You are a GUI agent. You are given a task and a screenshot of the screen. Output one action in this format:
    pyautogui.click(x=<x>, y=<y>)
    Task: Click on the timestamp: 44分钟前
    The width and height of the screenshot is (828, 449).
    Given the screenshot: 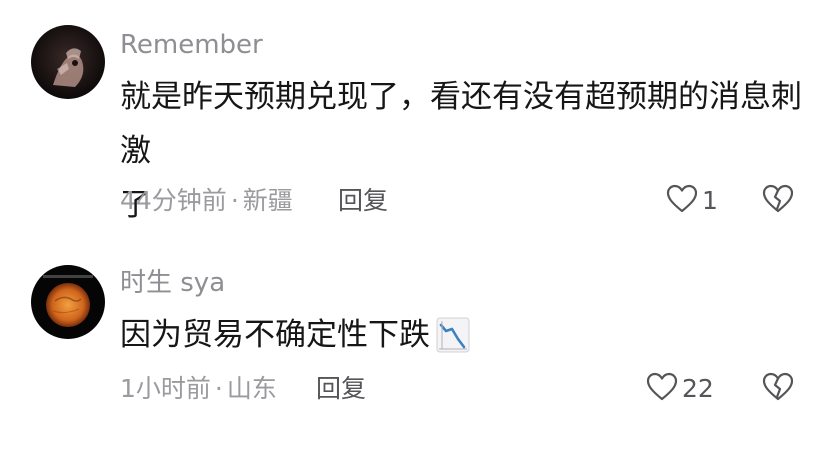 What is the action you would take?
    pyautogui.click(x=173, y=200)
    